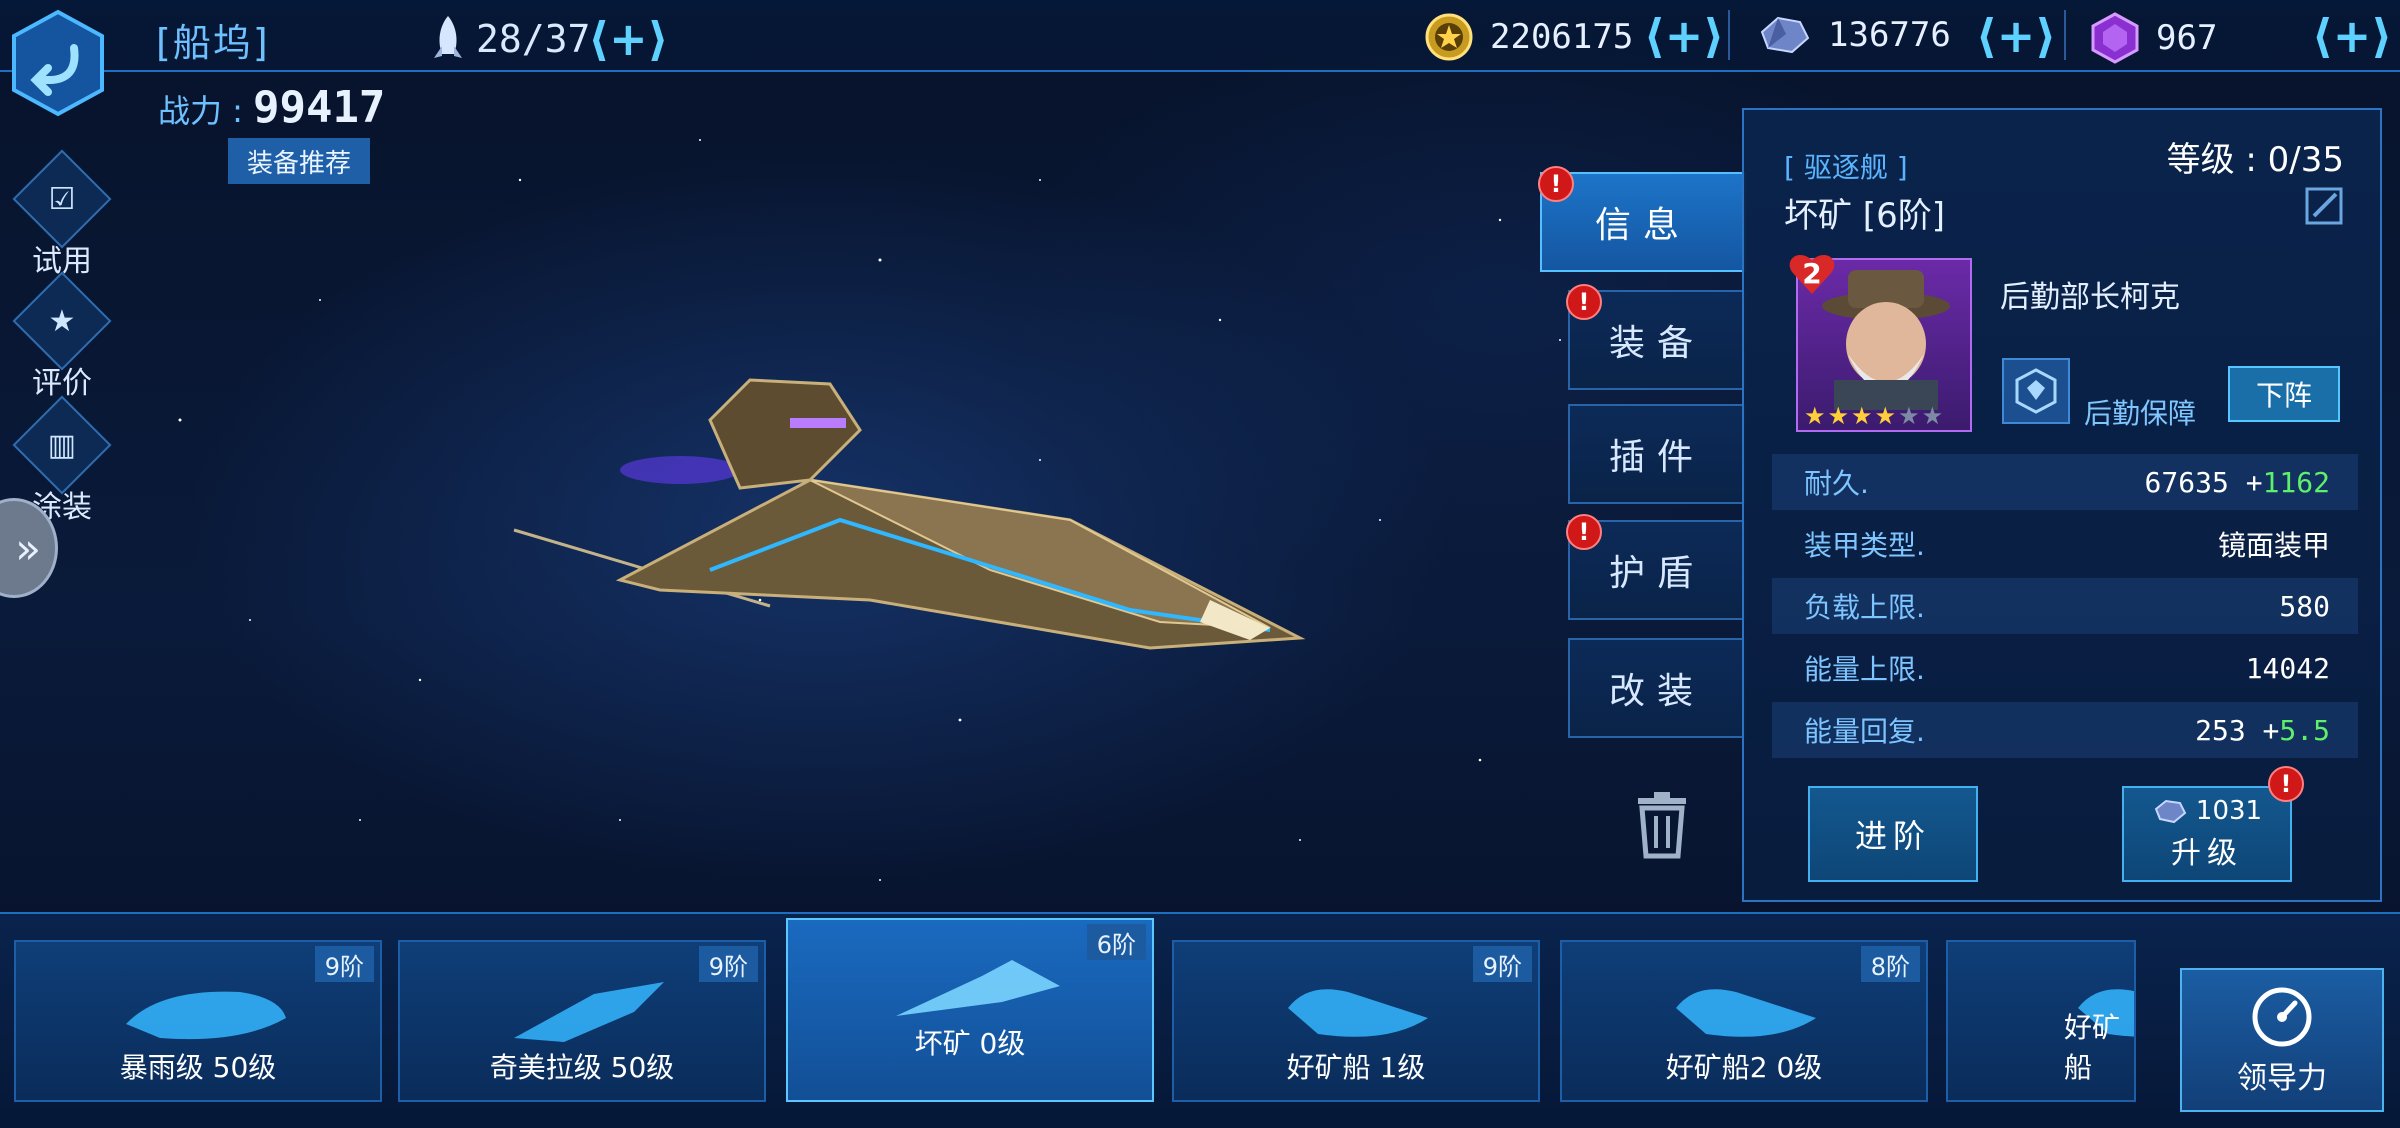 The height and width of the screenshot is (1128, 2400). What do you see at coordinates (2041, 1021) in the screenshot?
I see `ship-card: 好矿船` at bounding box center [2041, 1021].